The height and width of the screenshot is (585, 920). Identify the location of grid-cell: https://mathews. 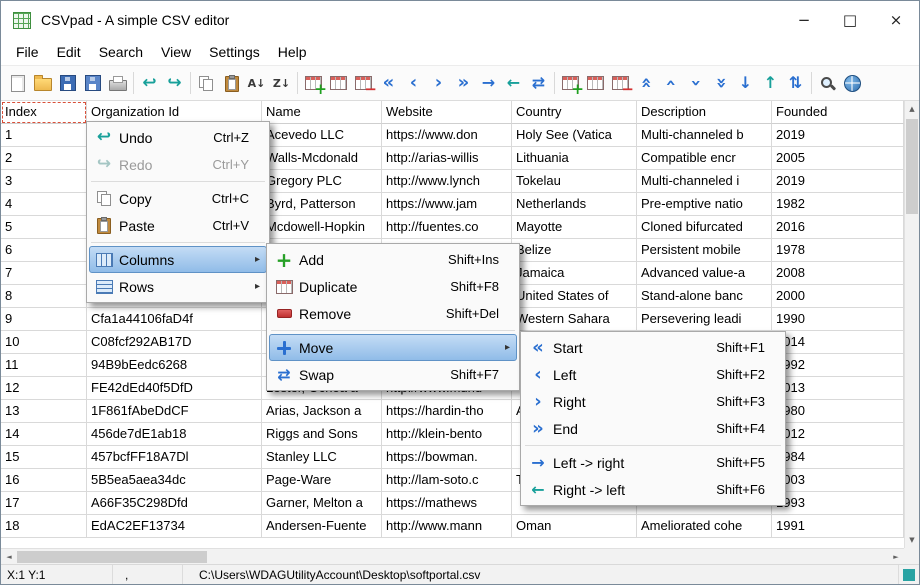
(447, 503).